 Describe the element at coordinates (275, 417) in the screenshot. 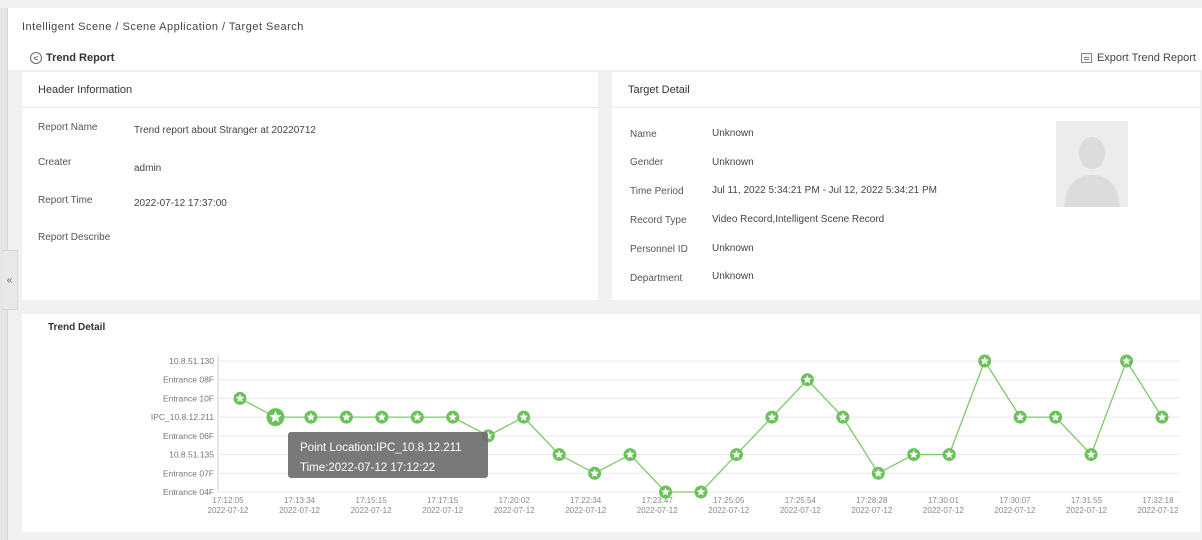

I see `data-point-highlighted` at that location.